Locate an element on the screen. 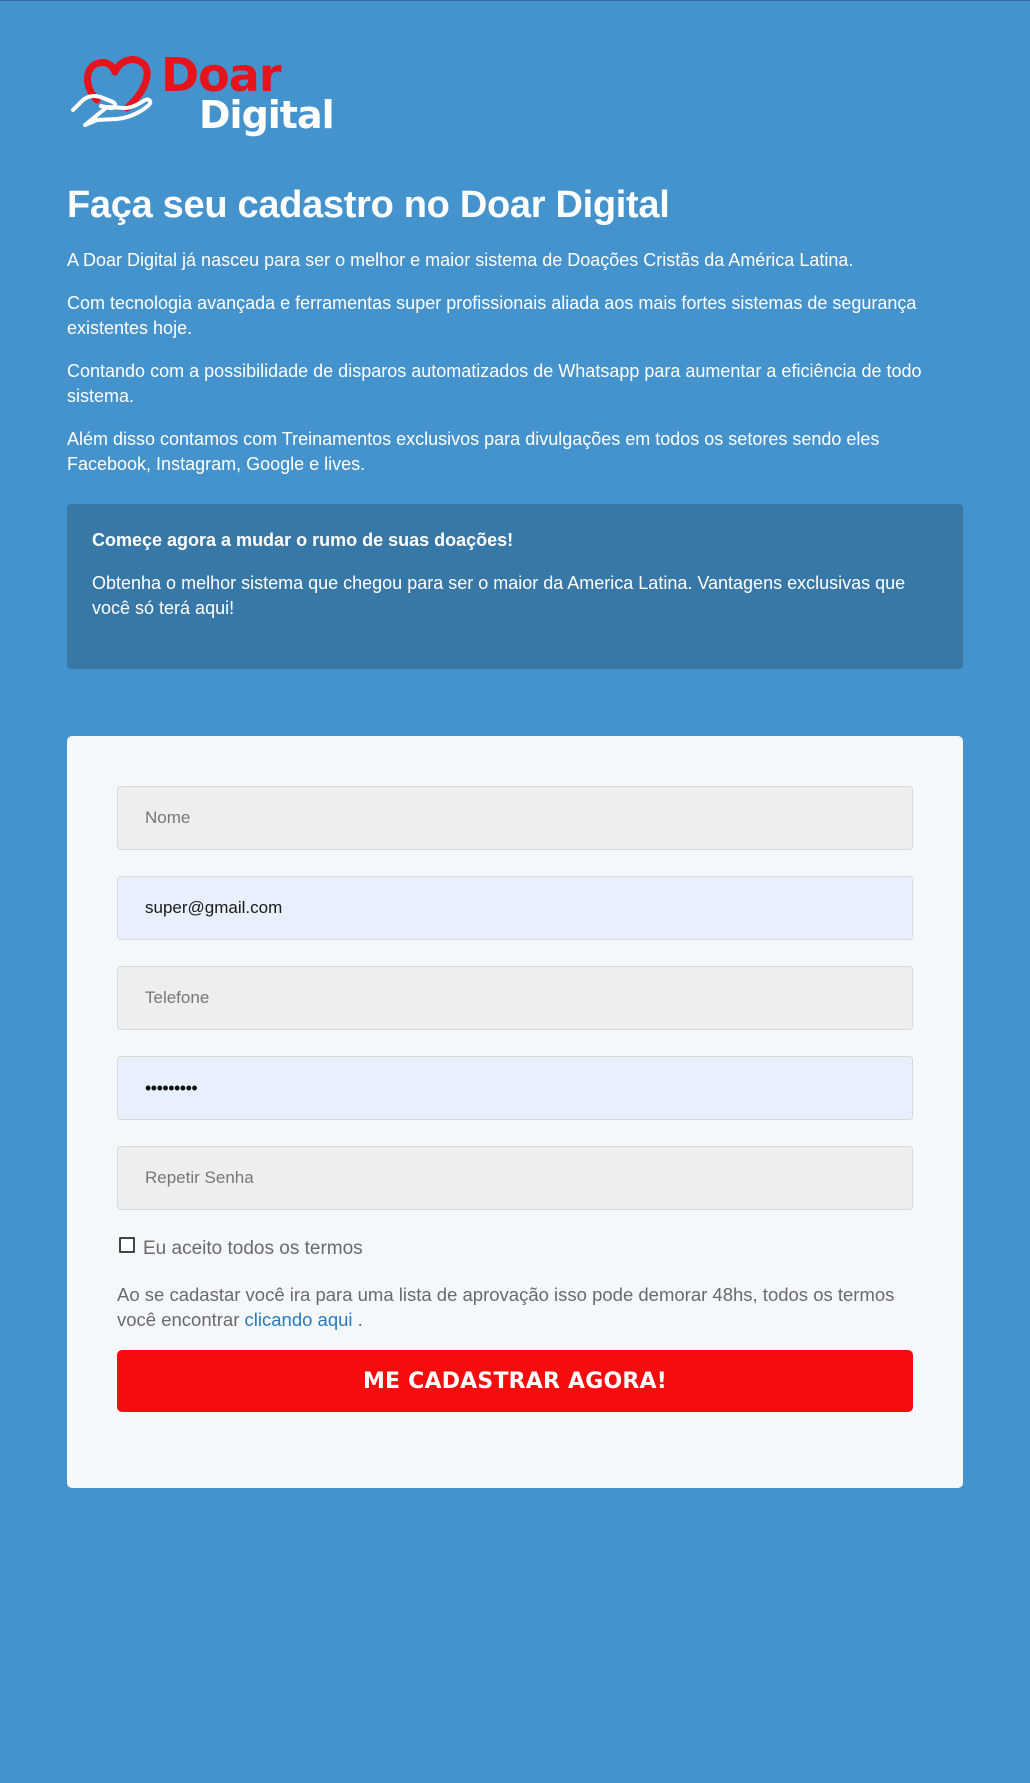  password-field: ••••••••• is located at coordinates (515, 1088).